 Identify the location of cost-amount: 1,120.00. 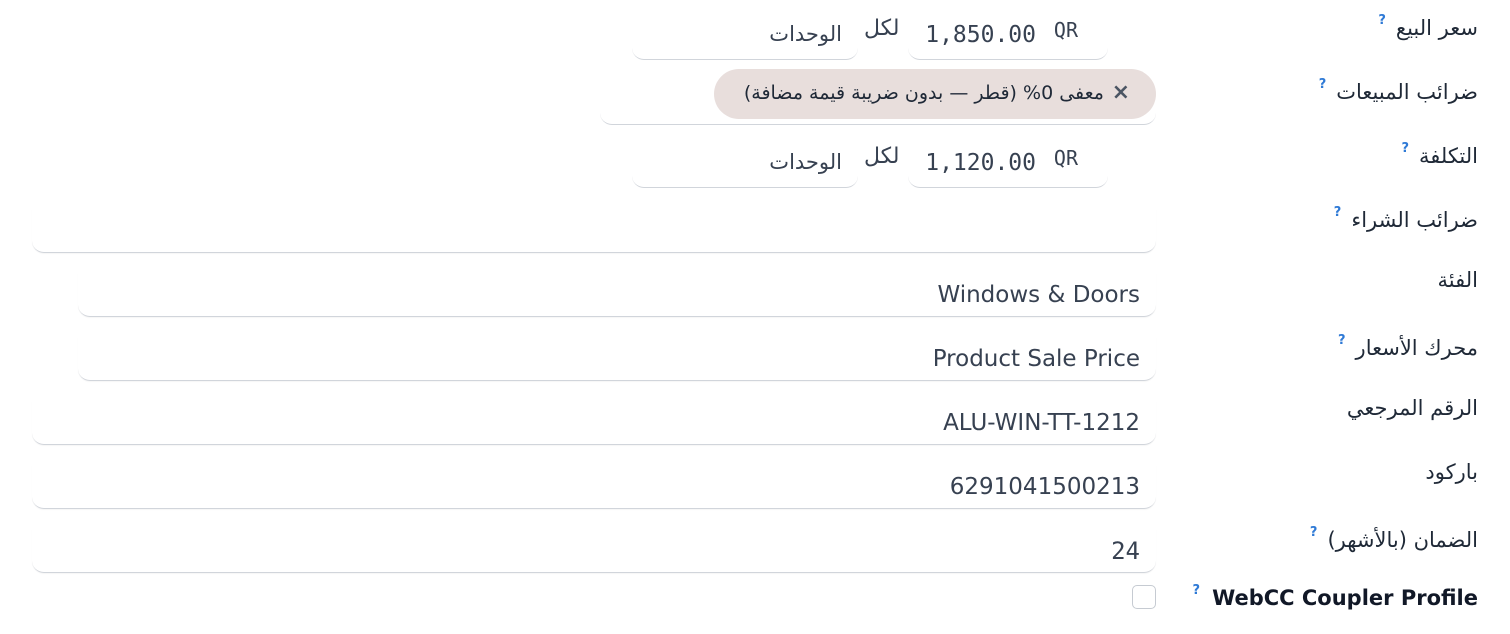
(980, 163).